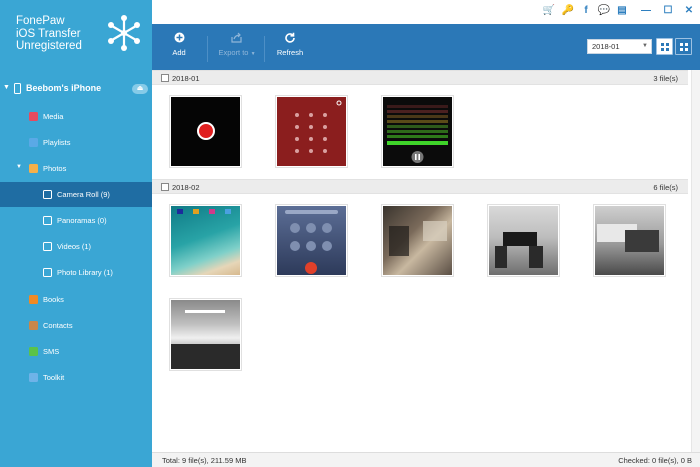 This screenshot has height=467, width=700. I want to click on date-filter-select: 2018-01 ▼, so click(619, 46).